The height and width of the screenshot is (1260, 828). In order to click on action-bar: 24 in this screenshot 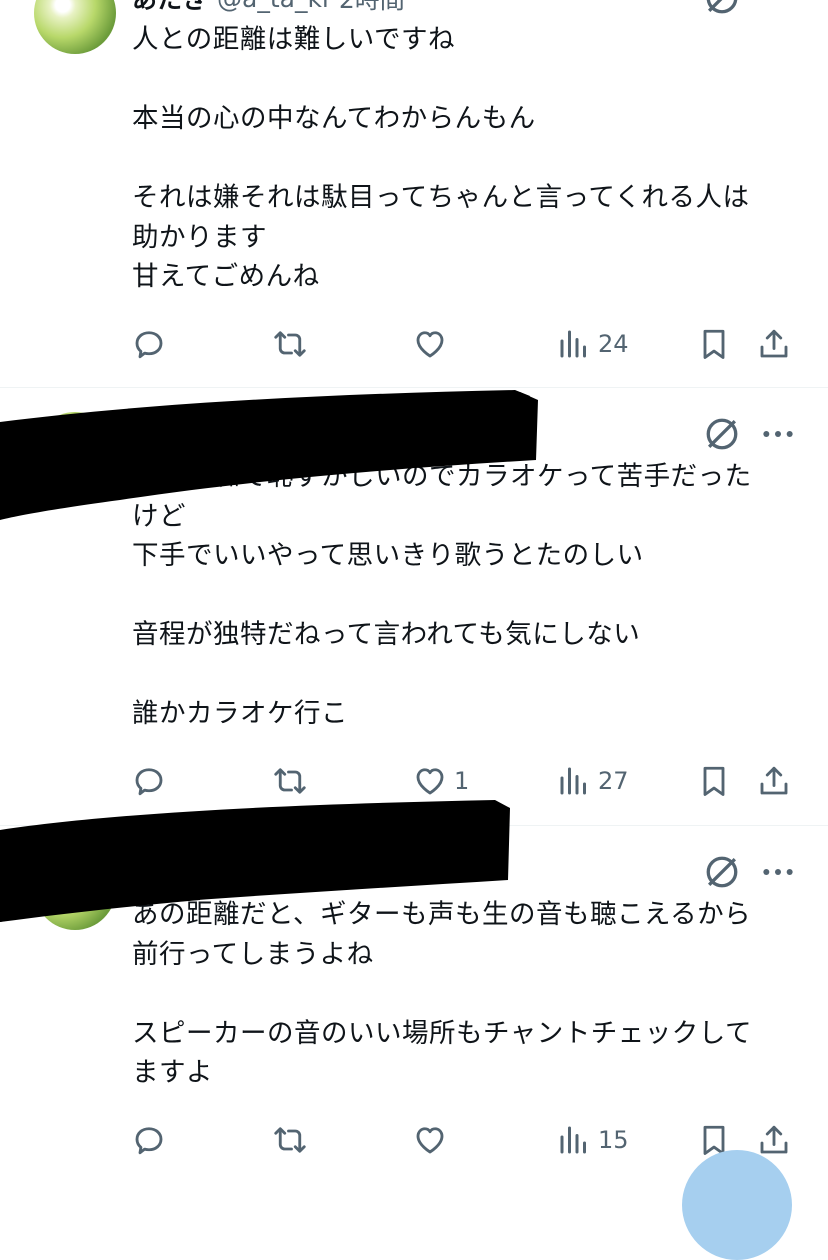, I will do `click(414, 344)`.